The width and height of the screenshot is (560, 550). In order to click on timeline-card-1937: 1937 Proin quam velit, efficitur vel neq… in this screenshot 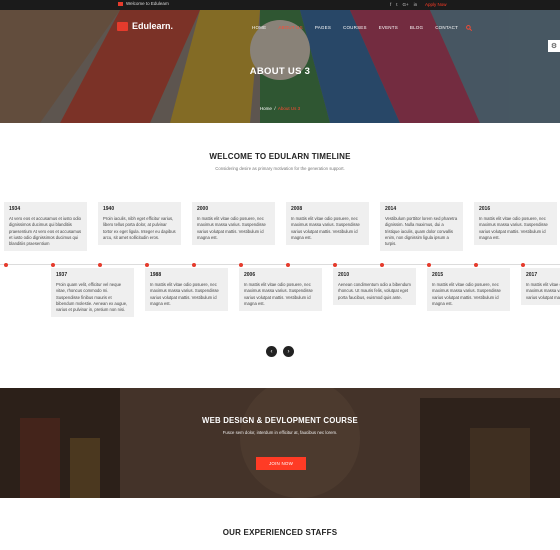, I will do `click(92, 293)`.